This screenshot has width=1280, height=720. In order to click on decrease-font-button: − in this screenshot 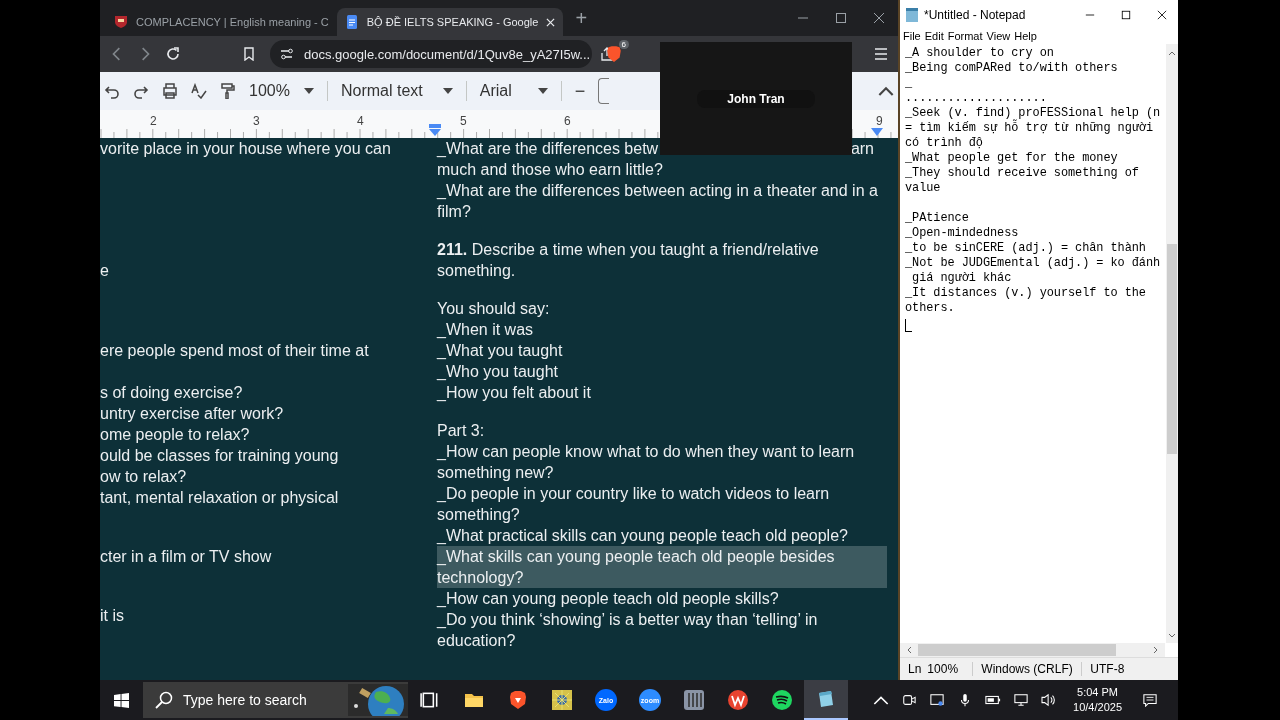, I will do `click(580, 91)`.